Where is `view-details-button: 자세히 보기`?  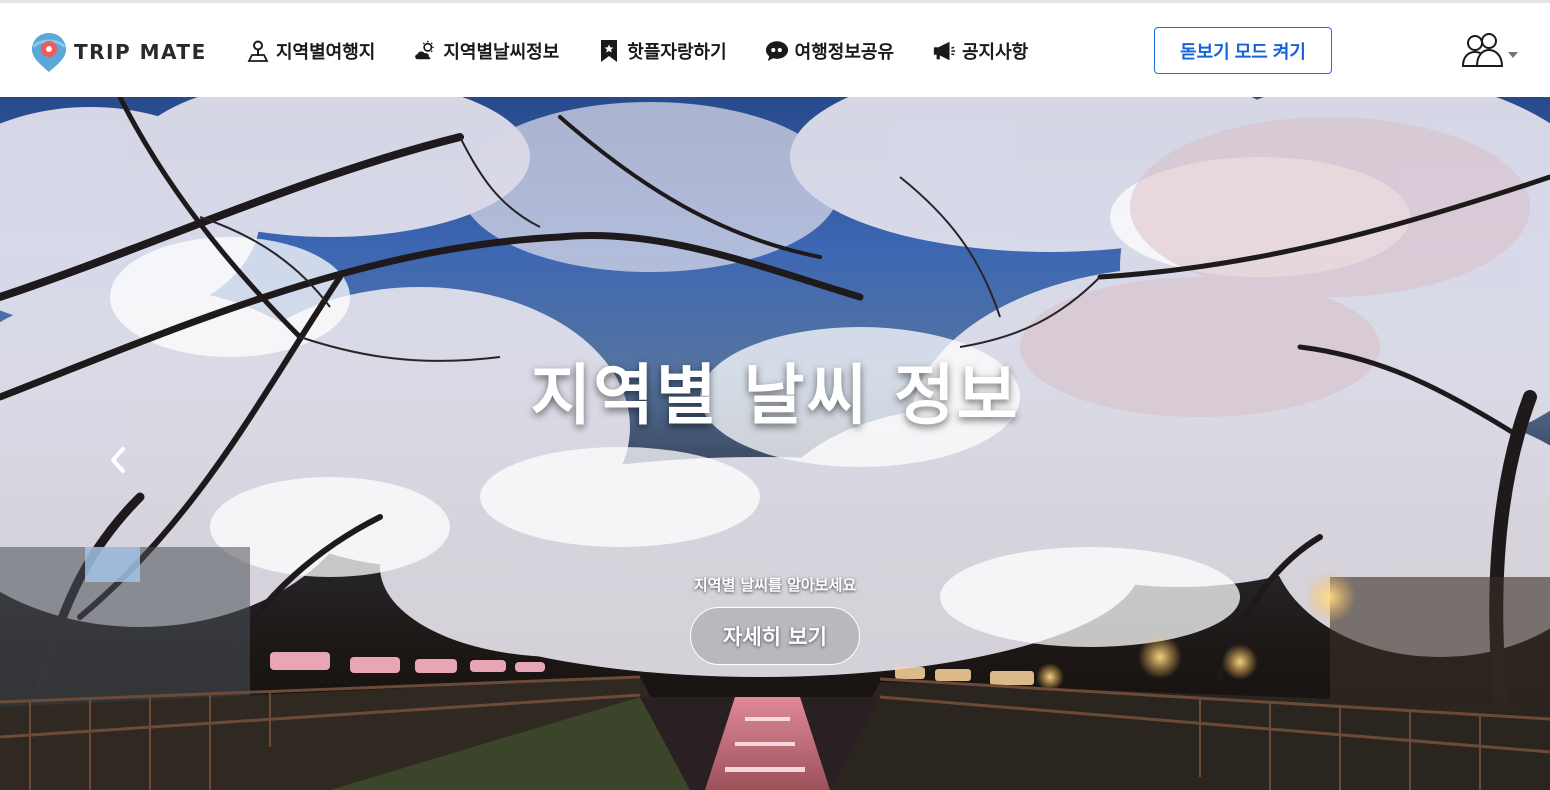
view-details-button: 자세히 보기 is located at coordinates (775, 636).